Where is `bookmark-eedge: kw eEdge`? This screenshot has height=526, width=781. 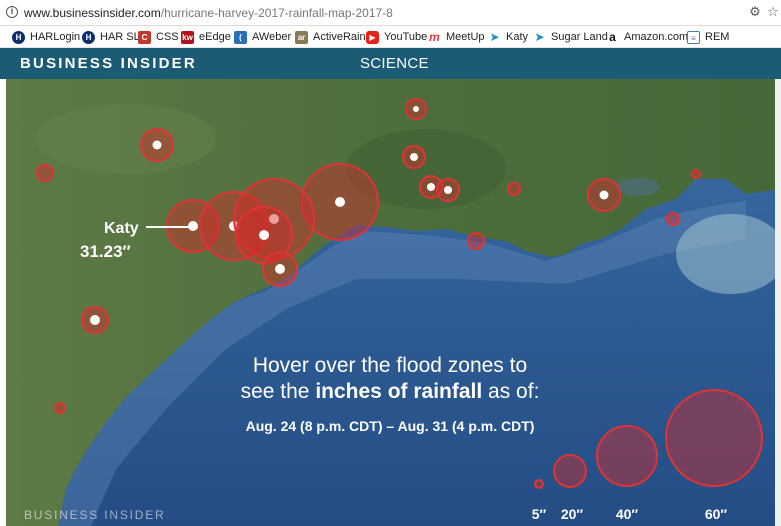 bookmark-eedge: kw eEdge is located at coordinates (206, 37).